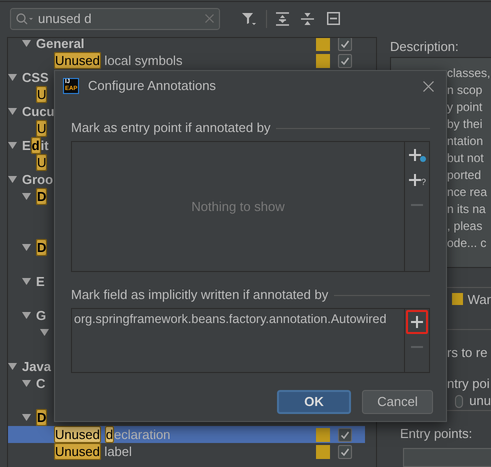  Describe the element at coordinates (170, 128) in the screenshot. I see `section-label: Mark as entry point if annotated by` at that location.